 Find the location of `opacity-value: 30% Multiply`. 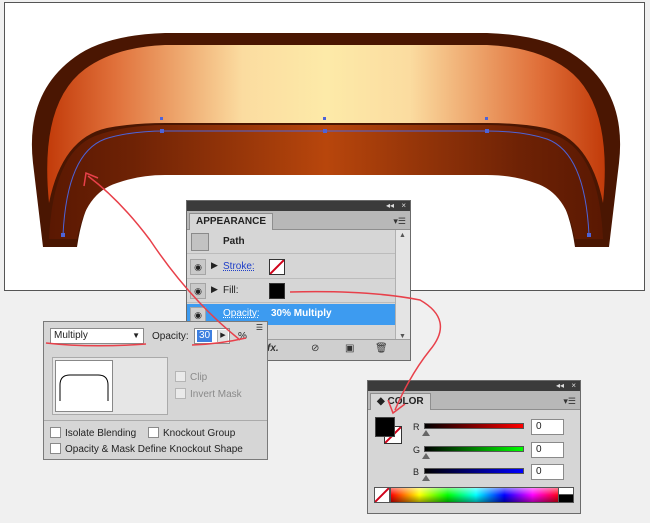

opacity-value: 30% Multiply is located at coordinates (301, 313).